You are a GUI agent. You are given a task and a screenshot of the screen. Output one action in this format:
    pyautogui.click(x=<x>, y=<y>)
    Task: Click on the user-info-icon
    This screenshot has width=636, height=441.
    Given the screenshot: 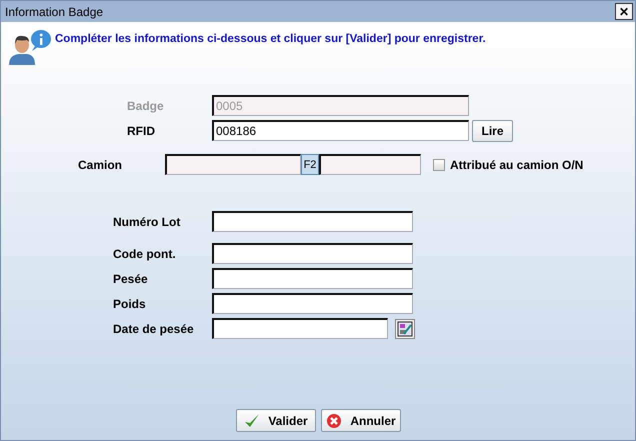 What is the action you would take?
    pyautogui.click(x=29, y=47)
    